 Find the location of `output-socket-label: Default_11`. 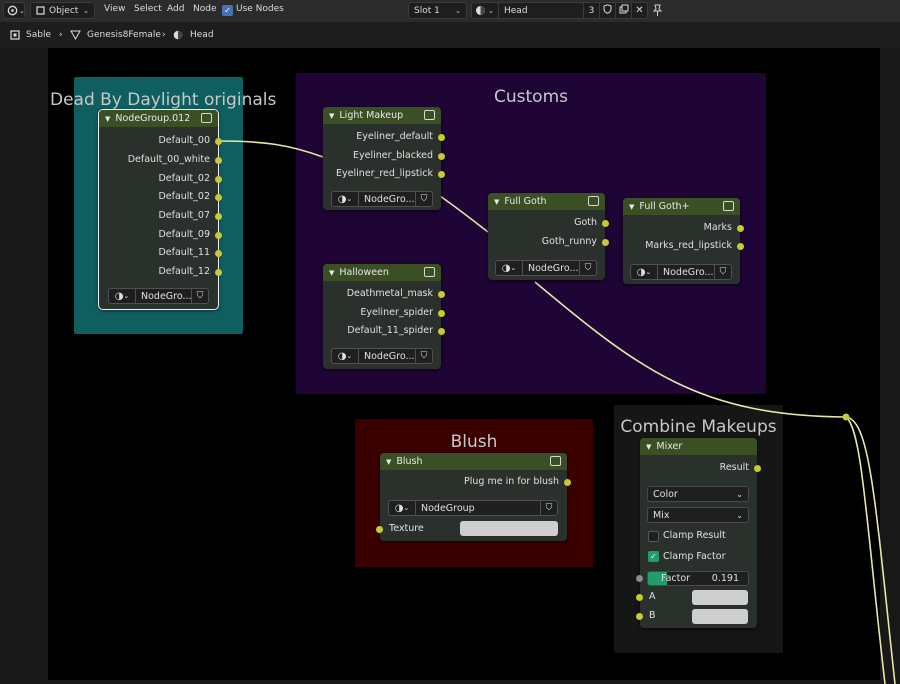

output-socket-label: Default_11 is located at coordinates (184, 252).